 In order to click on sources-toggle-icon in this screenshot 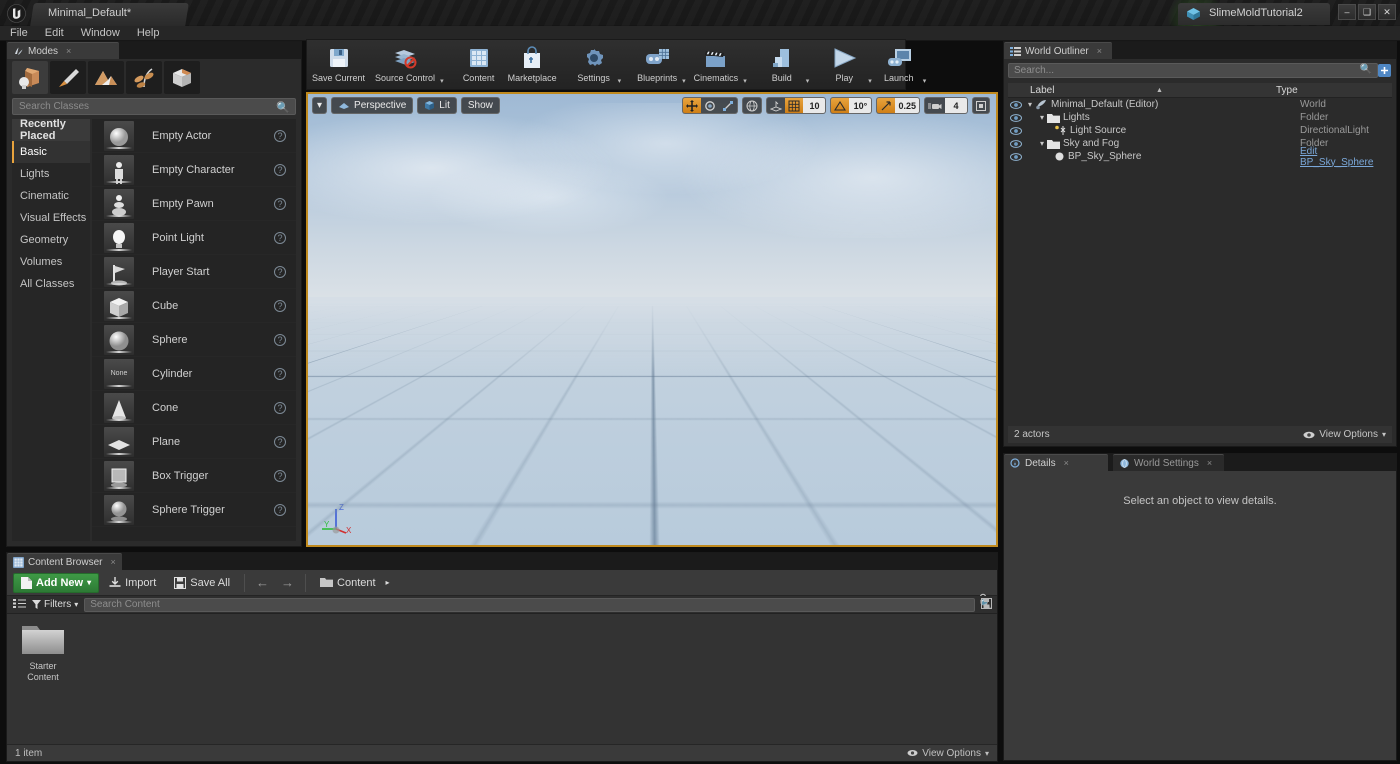, I will do `click(19, 605)`.